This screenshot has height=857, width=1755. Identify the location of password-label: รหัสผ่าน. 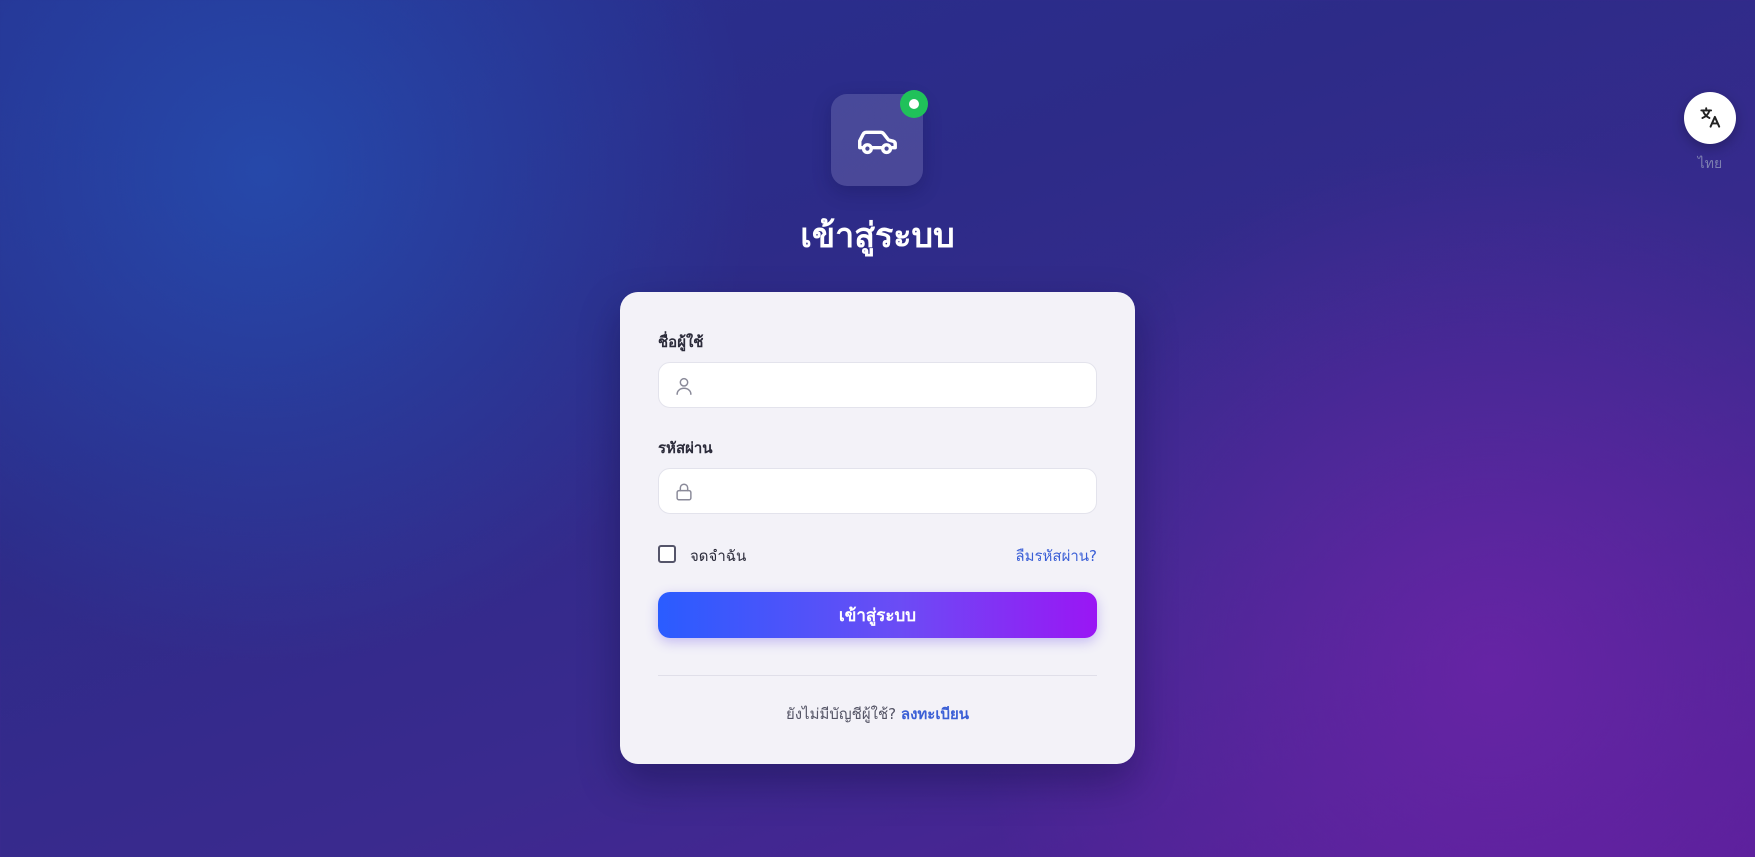
(685, 448).